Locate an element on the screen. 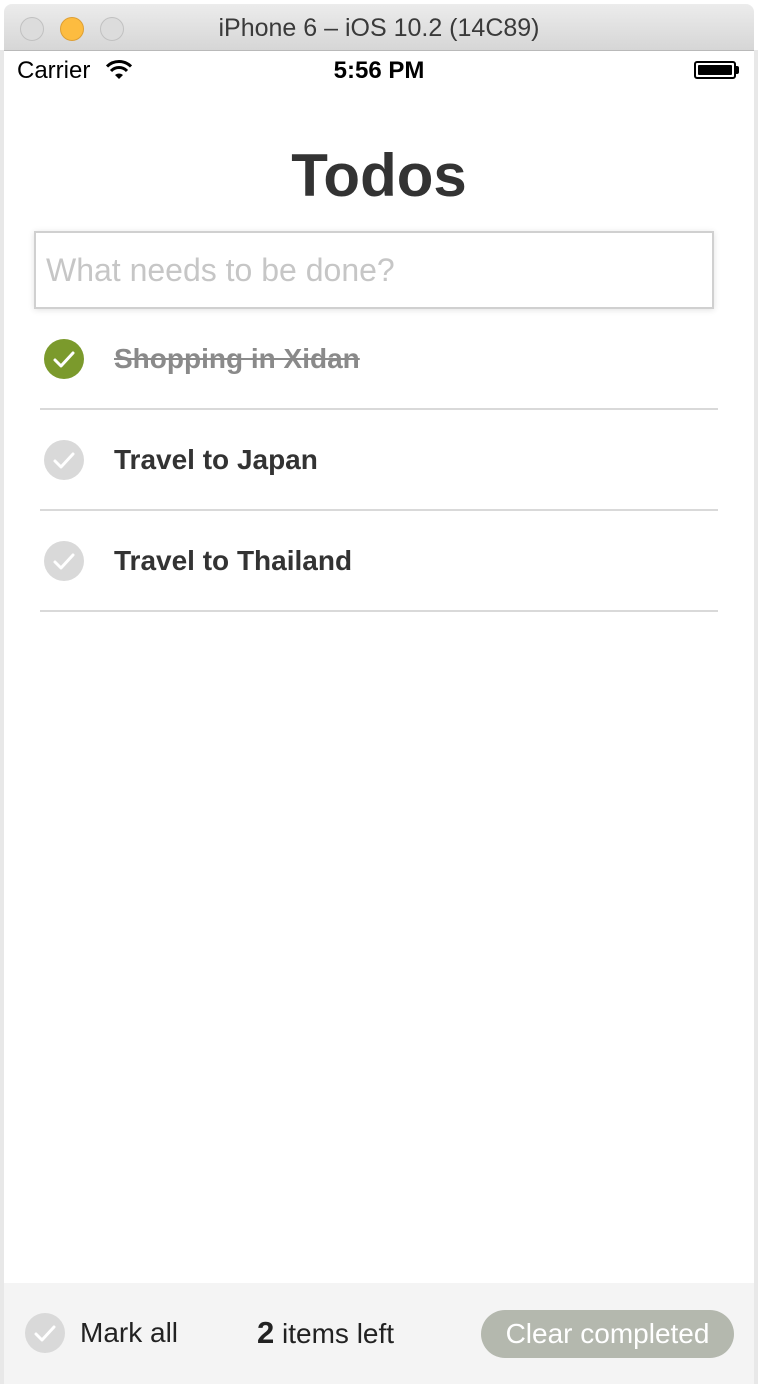 Image resolution: width=758 pixels, height=1384 pixels. items-left-suffix: items left is located at coordinates (334, 1333).